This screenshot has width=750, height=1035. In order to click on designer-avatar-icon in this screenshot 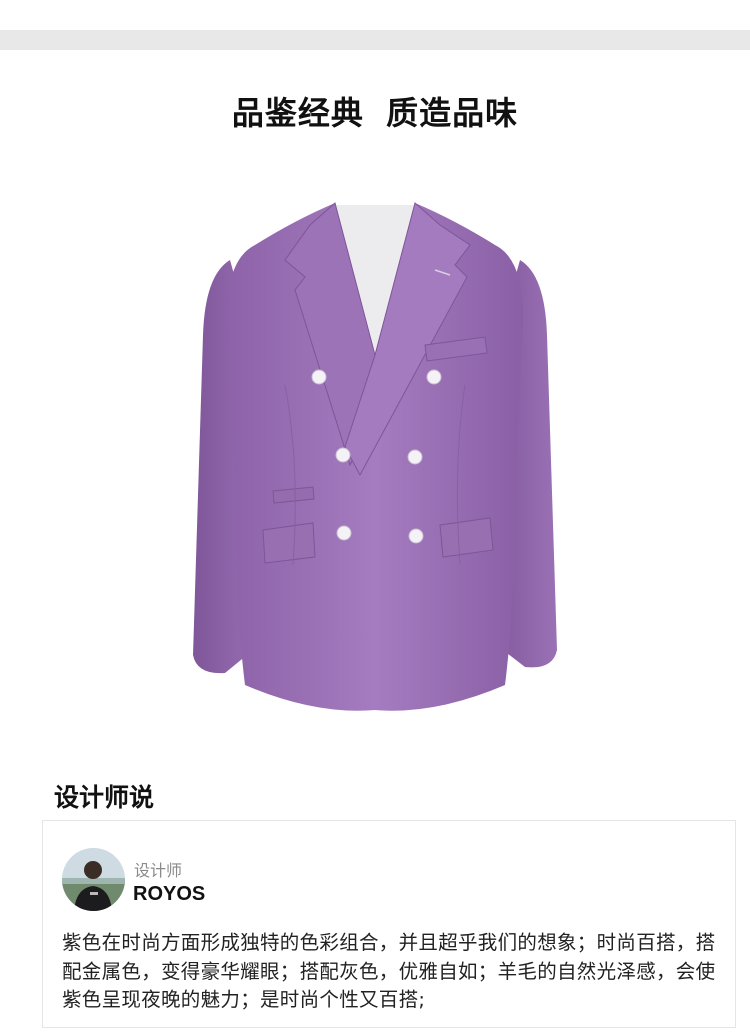, I will do `click(93, 879)`.